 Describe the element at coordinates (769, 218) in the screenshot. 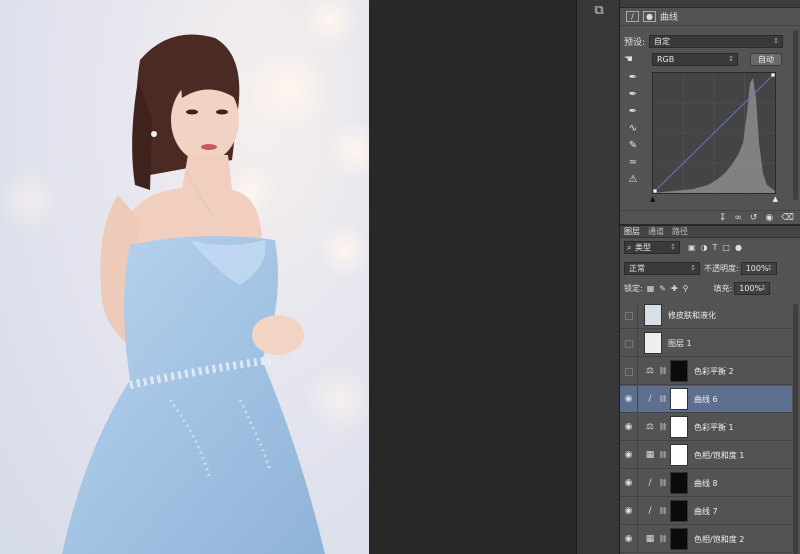

I see `visibility-icon: ◉` at that location.